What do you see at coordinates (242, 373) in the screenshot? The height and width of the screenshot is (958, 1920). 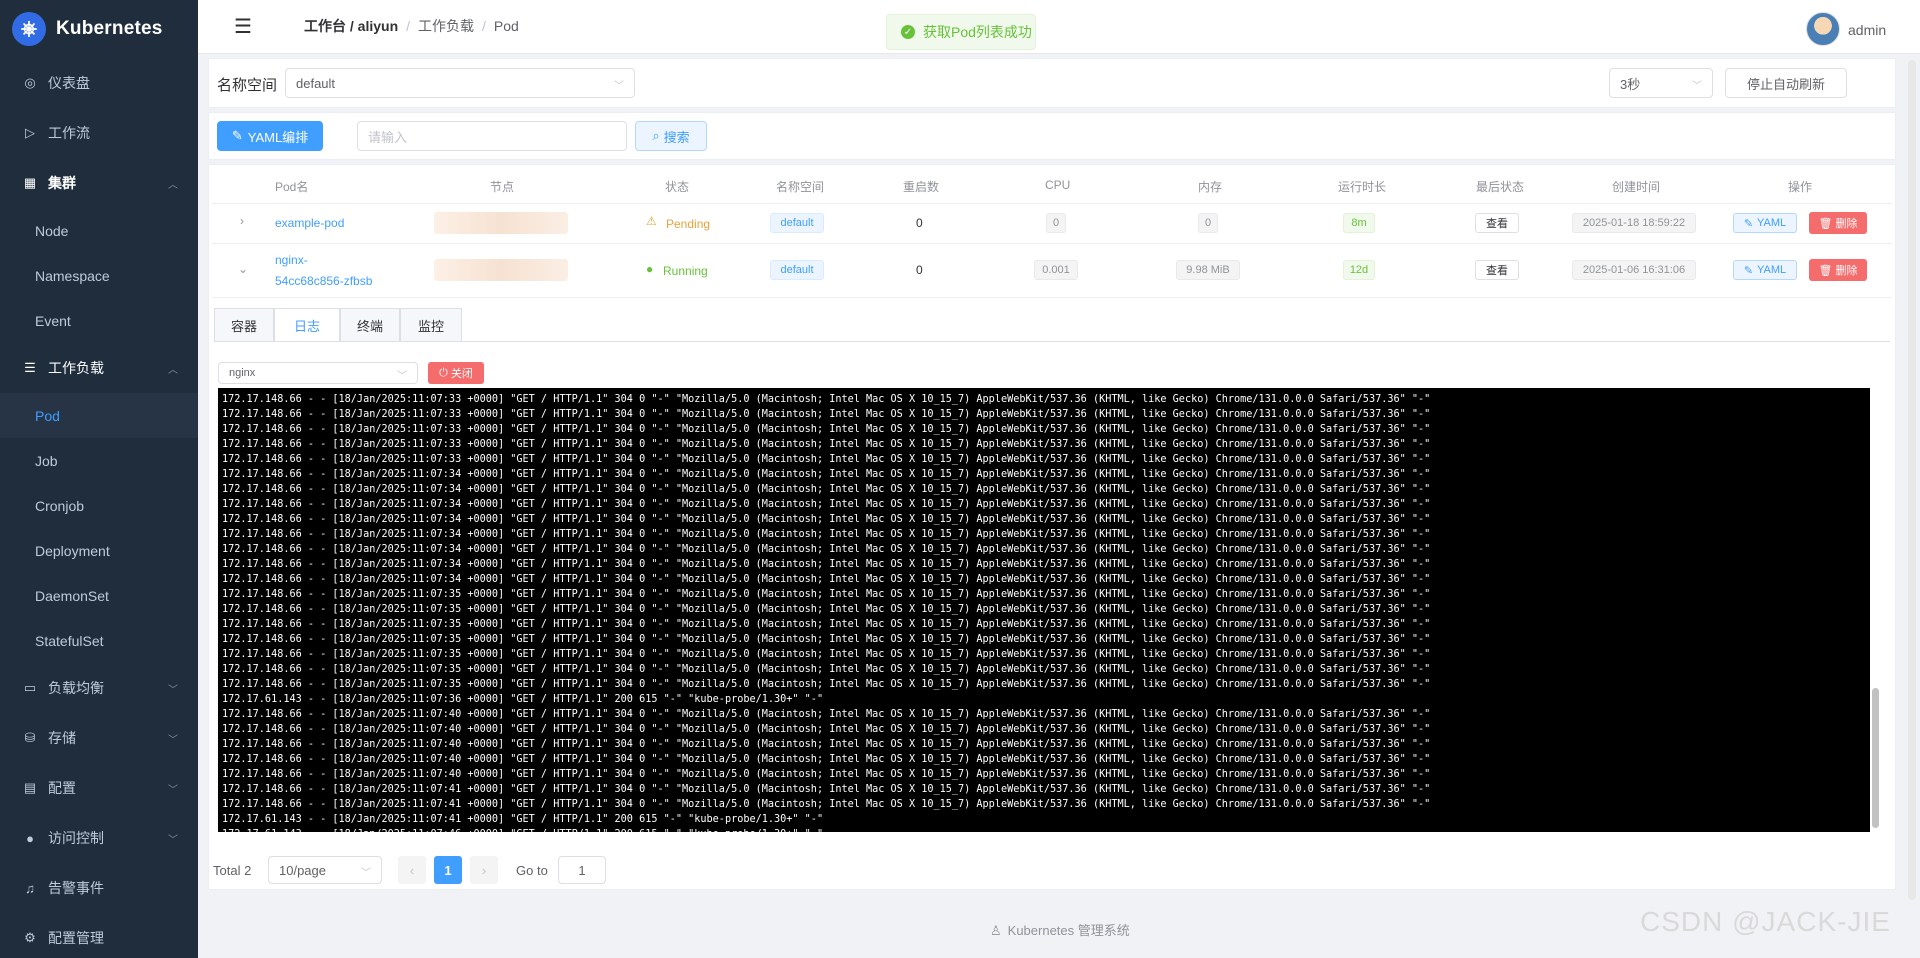 I see `container-select-value: nginx` at bounding box center [242, 373].